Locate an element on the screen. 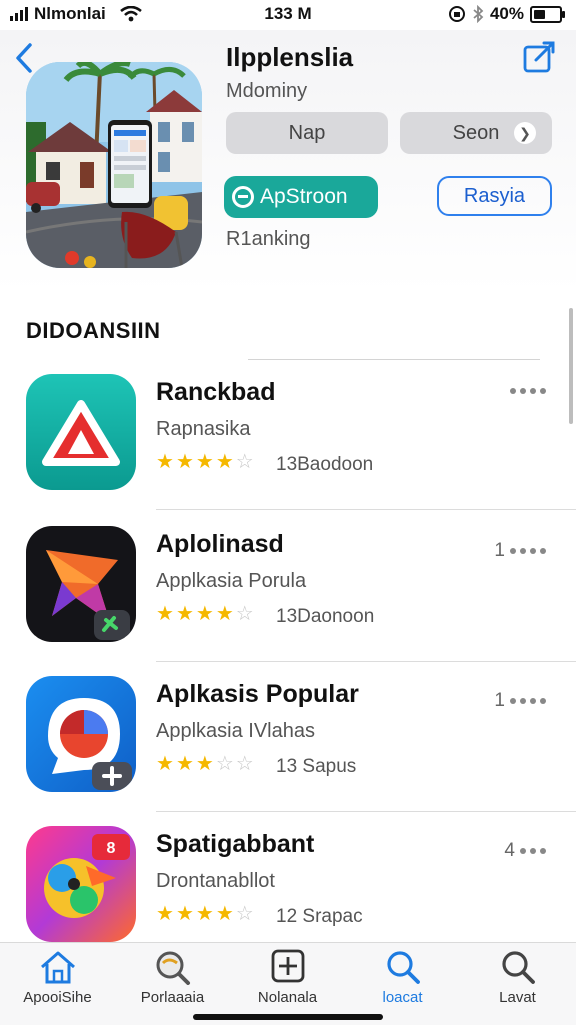 The width and height of the screenshot is (576, 1025). svg-text: 8 is located at coordinates (111, 848).